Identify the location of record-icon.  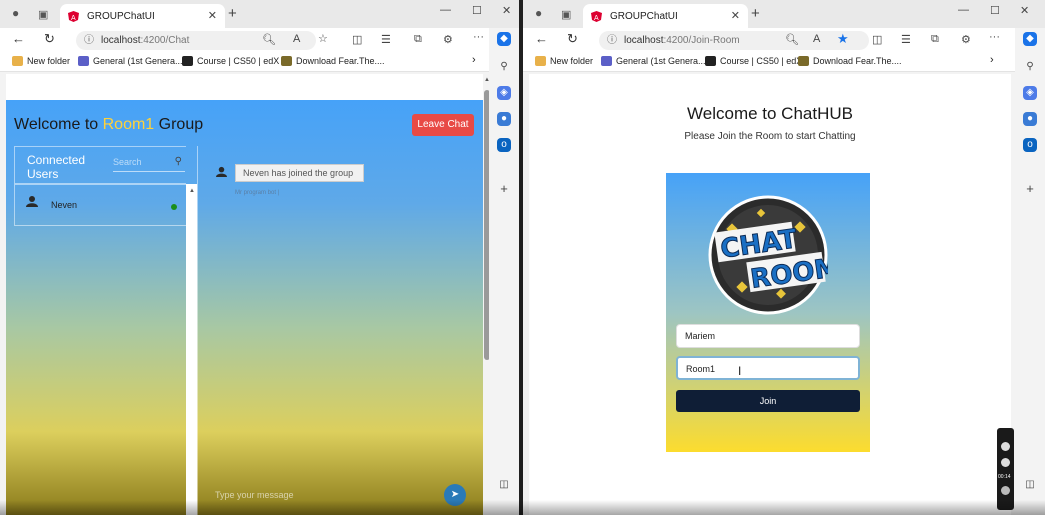
(1005, 462).